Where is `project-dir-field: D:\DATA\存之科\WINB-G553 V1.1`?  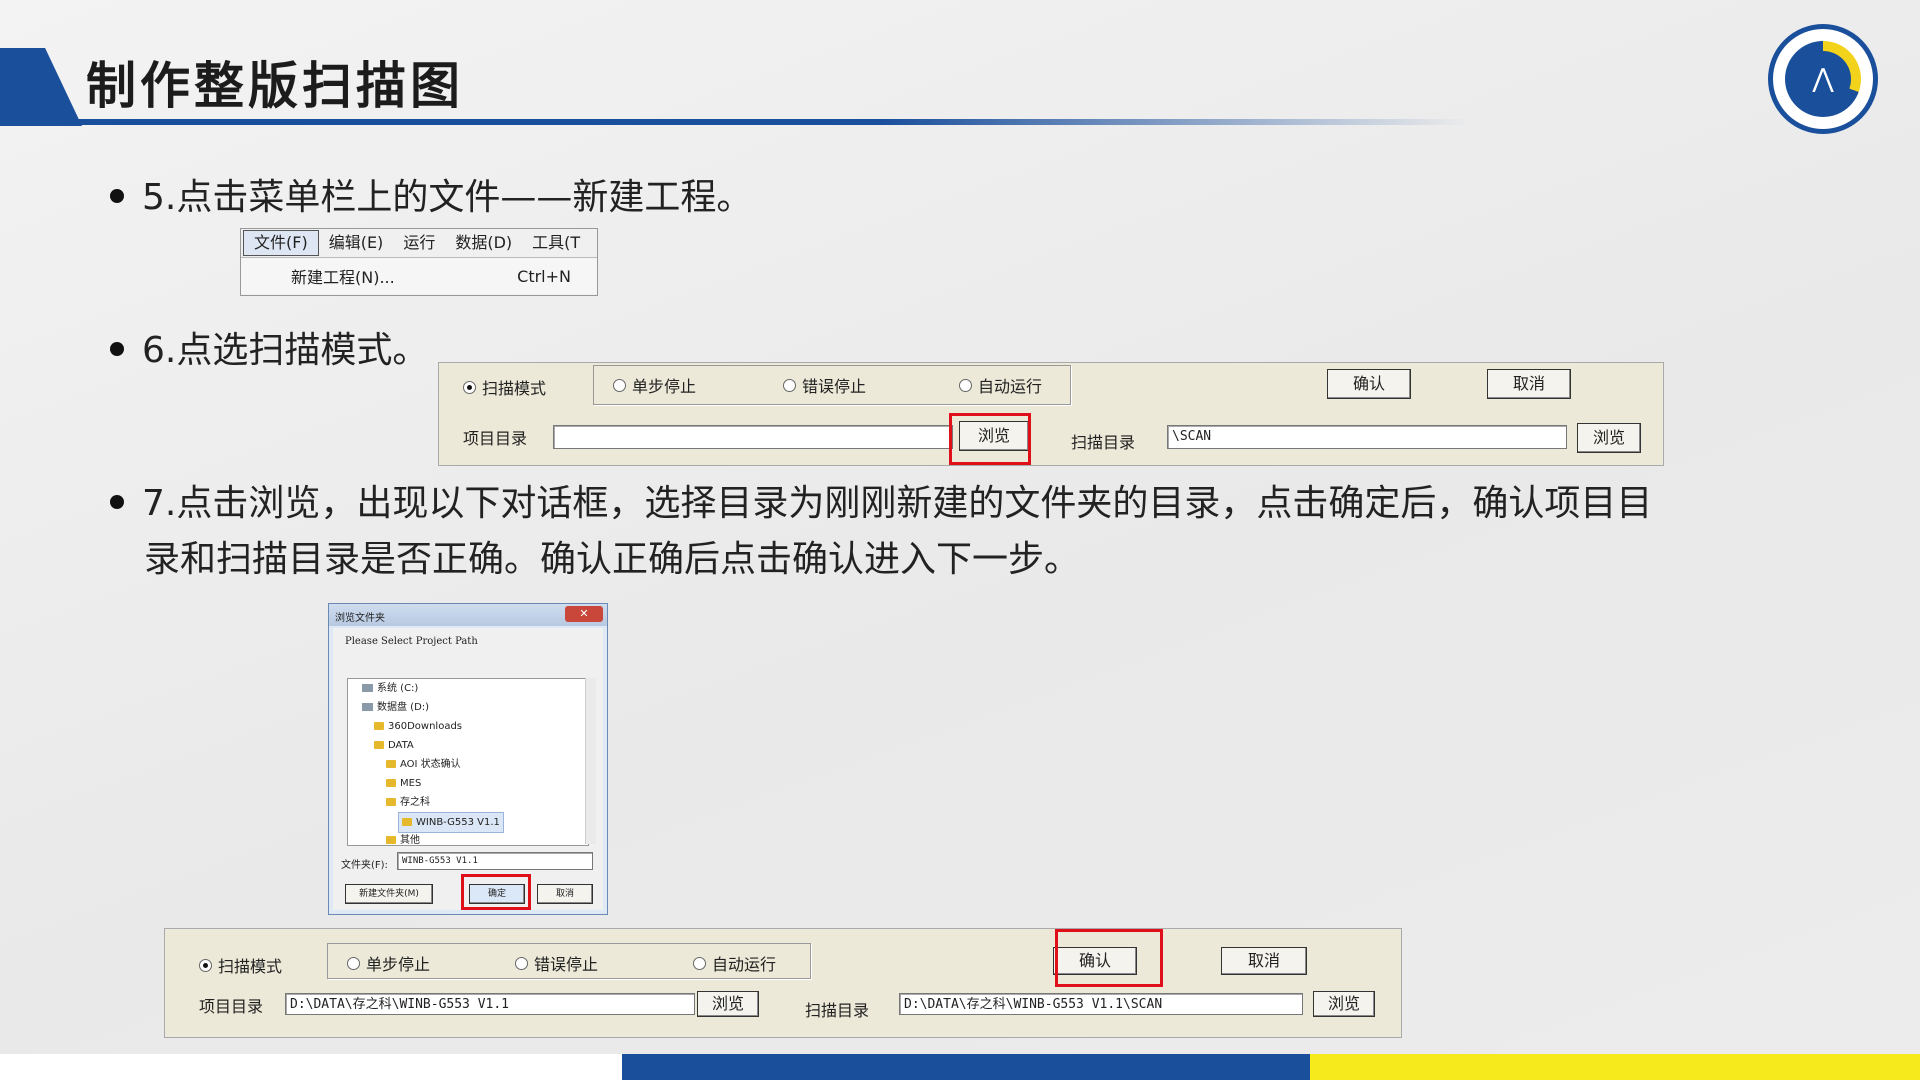 project-dir-field: D:\DATA\存之科\WINB-G553 V1.1 is located at coordinates (490, 1004).